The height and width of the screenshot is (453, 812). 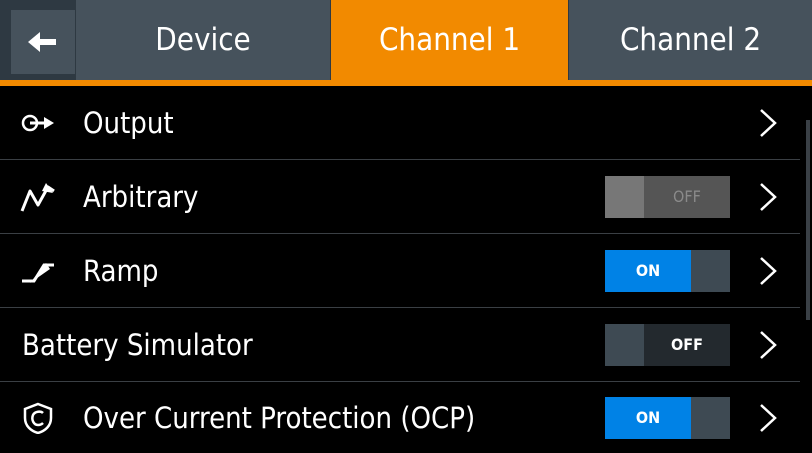 What do you see at coordinates (141, 196) in the screenshot?
I see `row-label-arbitrary: Arbitrary` at bounding box center [141, 196].